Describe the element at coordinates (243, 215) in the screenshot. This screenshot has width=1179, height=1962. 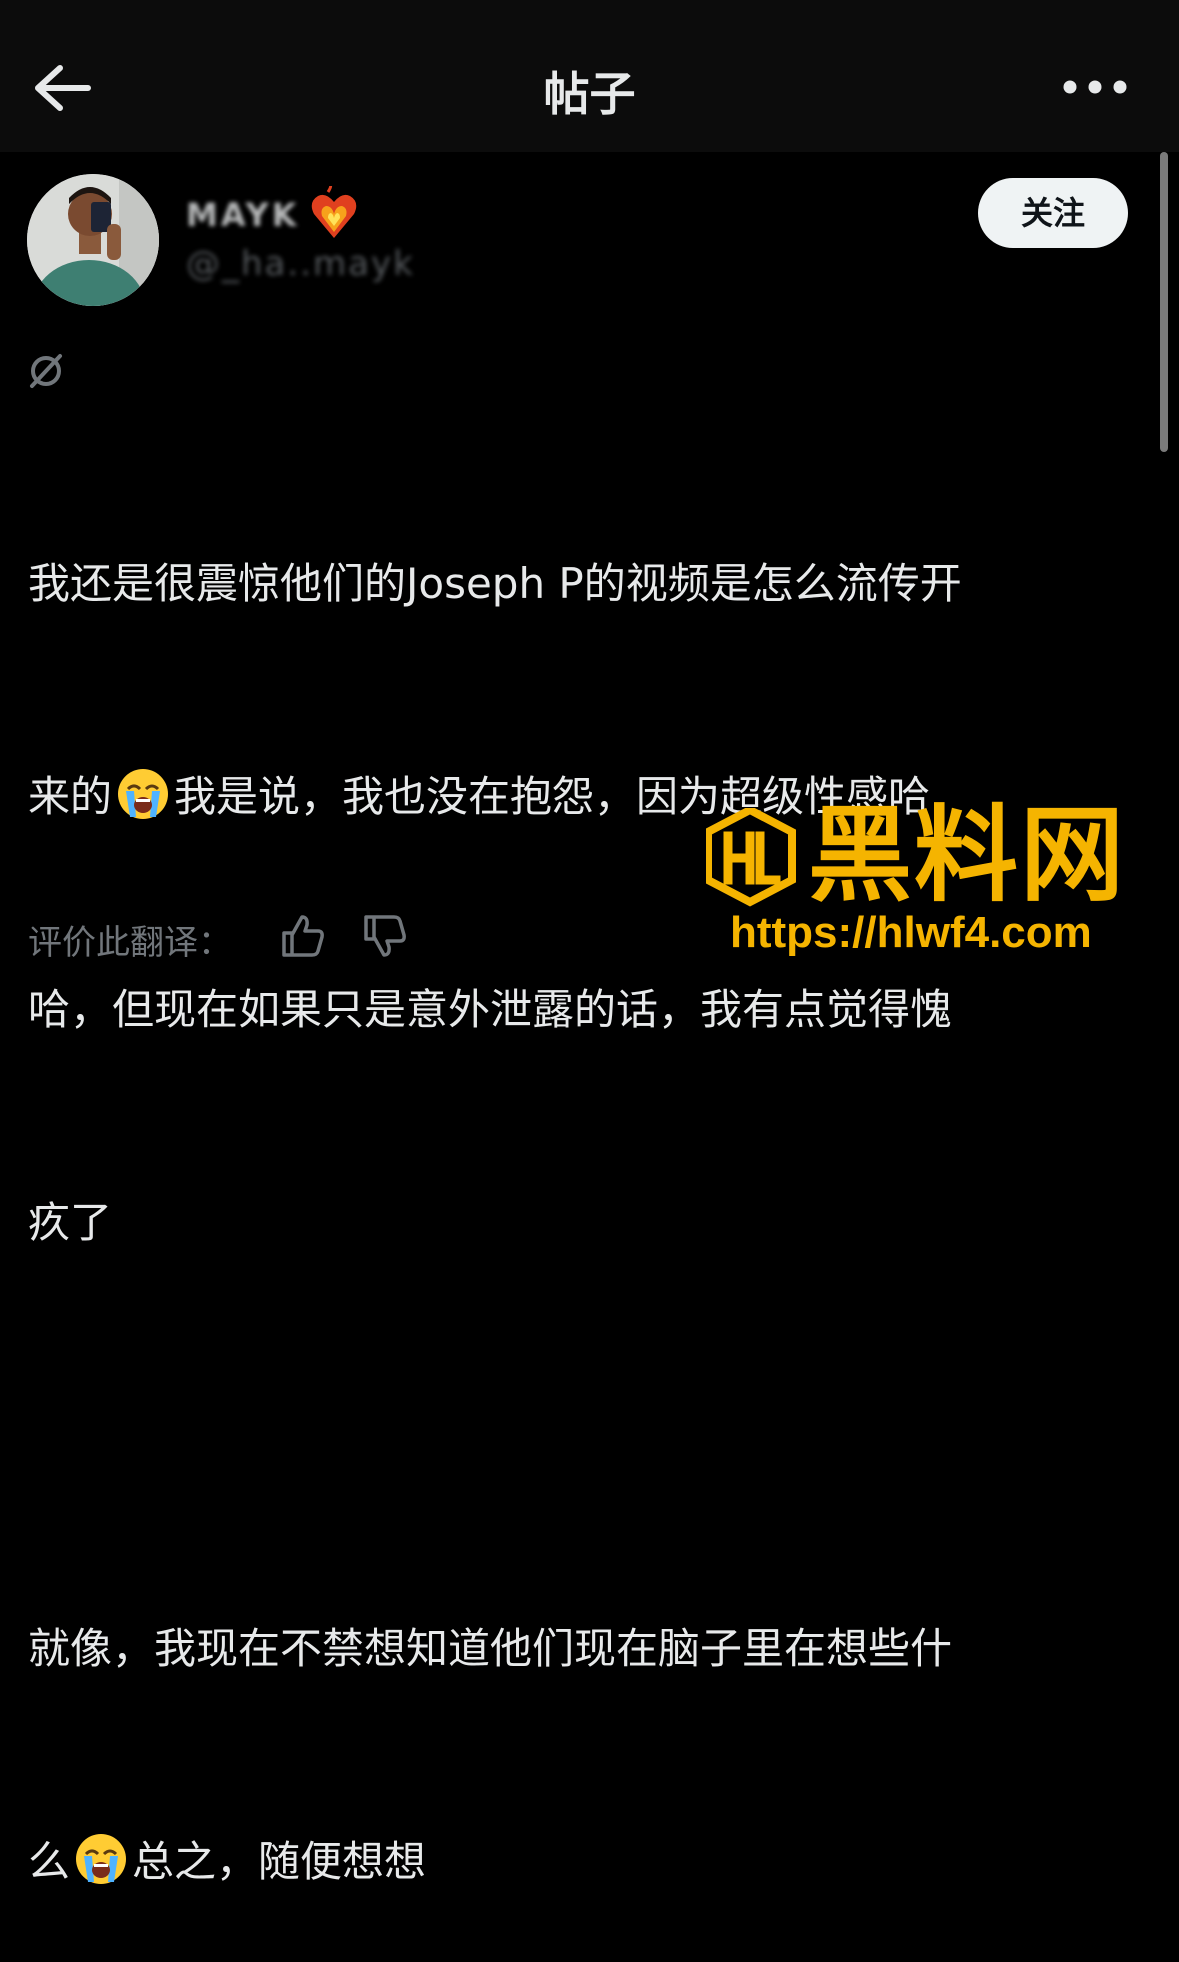
I see `display-name: MAYK` at that location.